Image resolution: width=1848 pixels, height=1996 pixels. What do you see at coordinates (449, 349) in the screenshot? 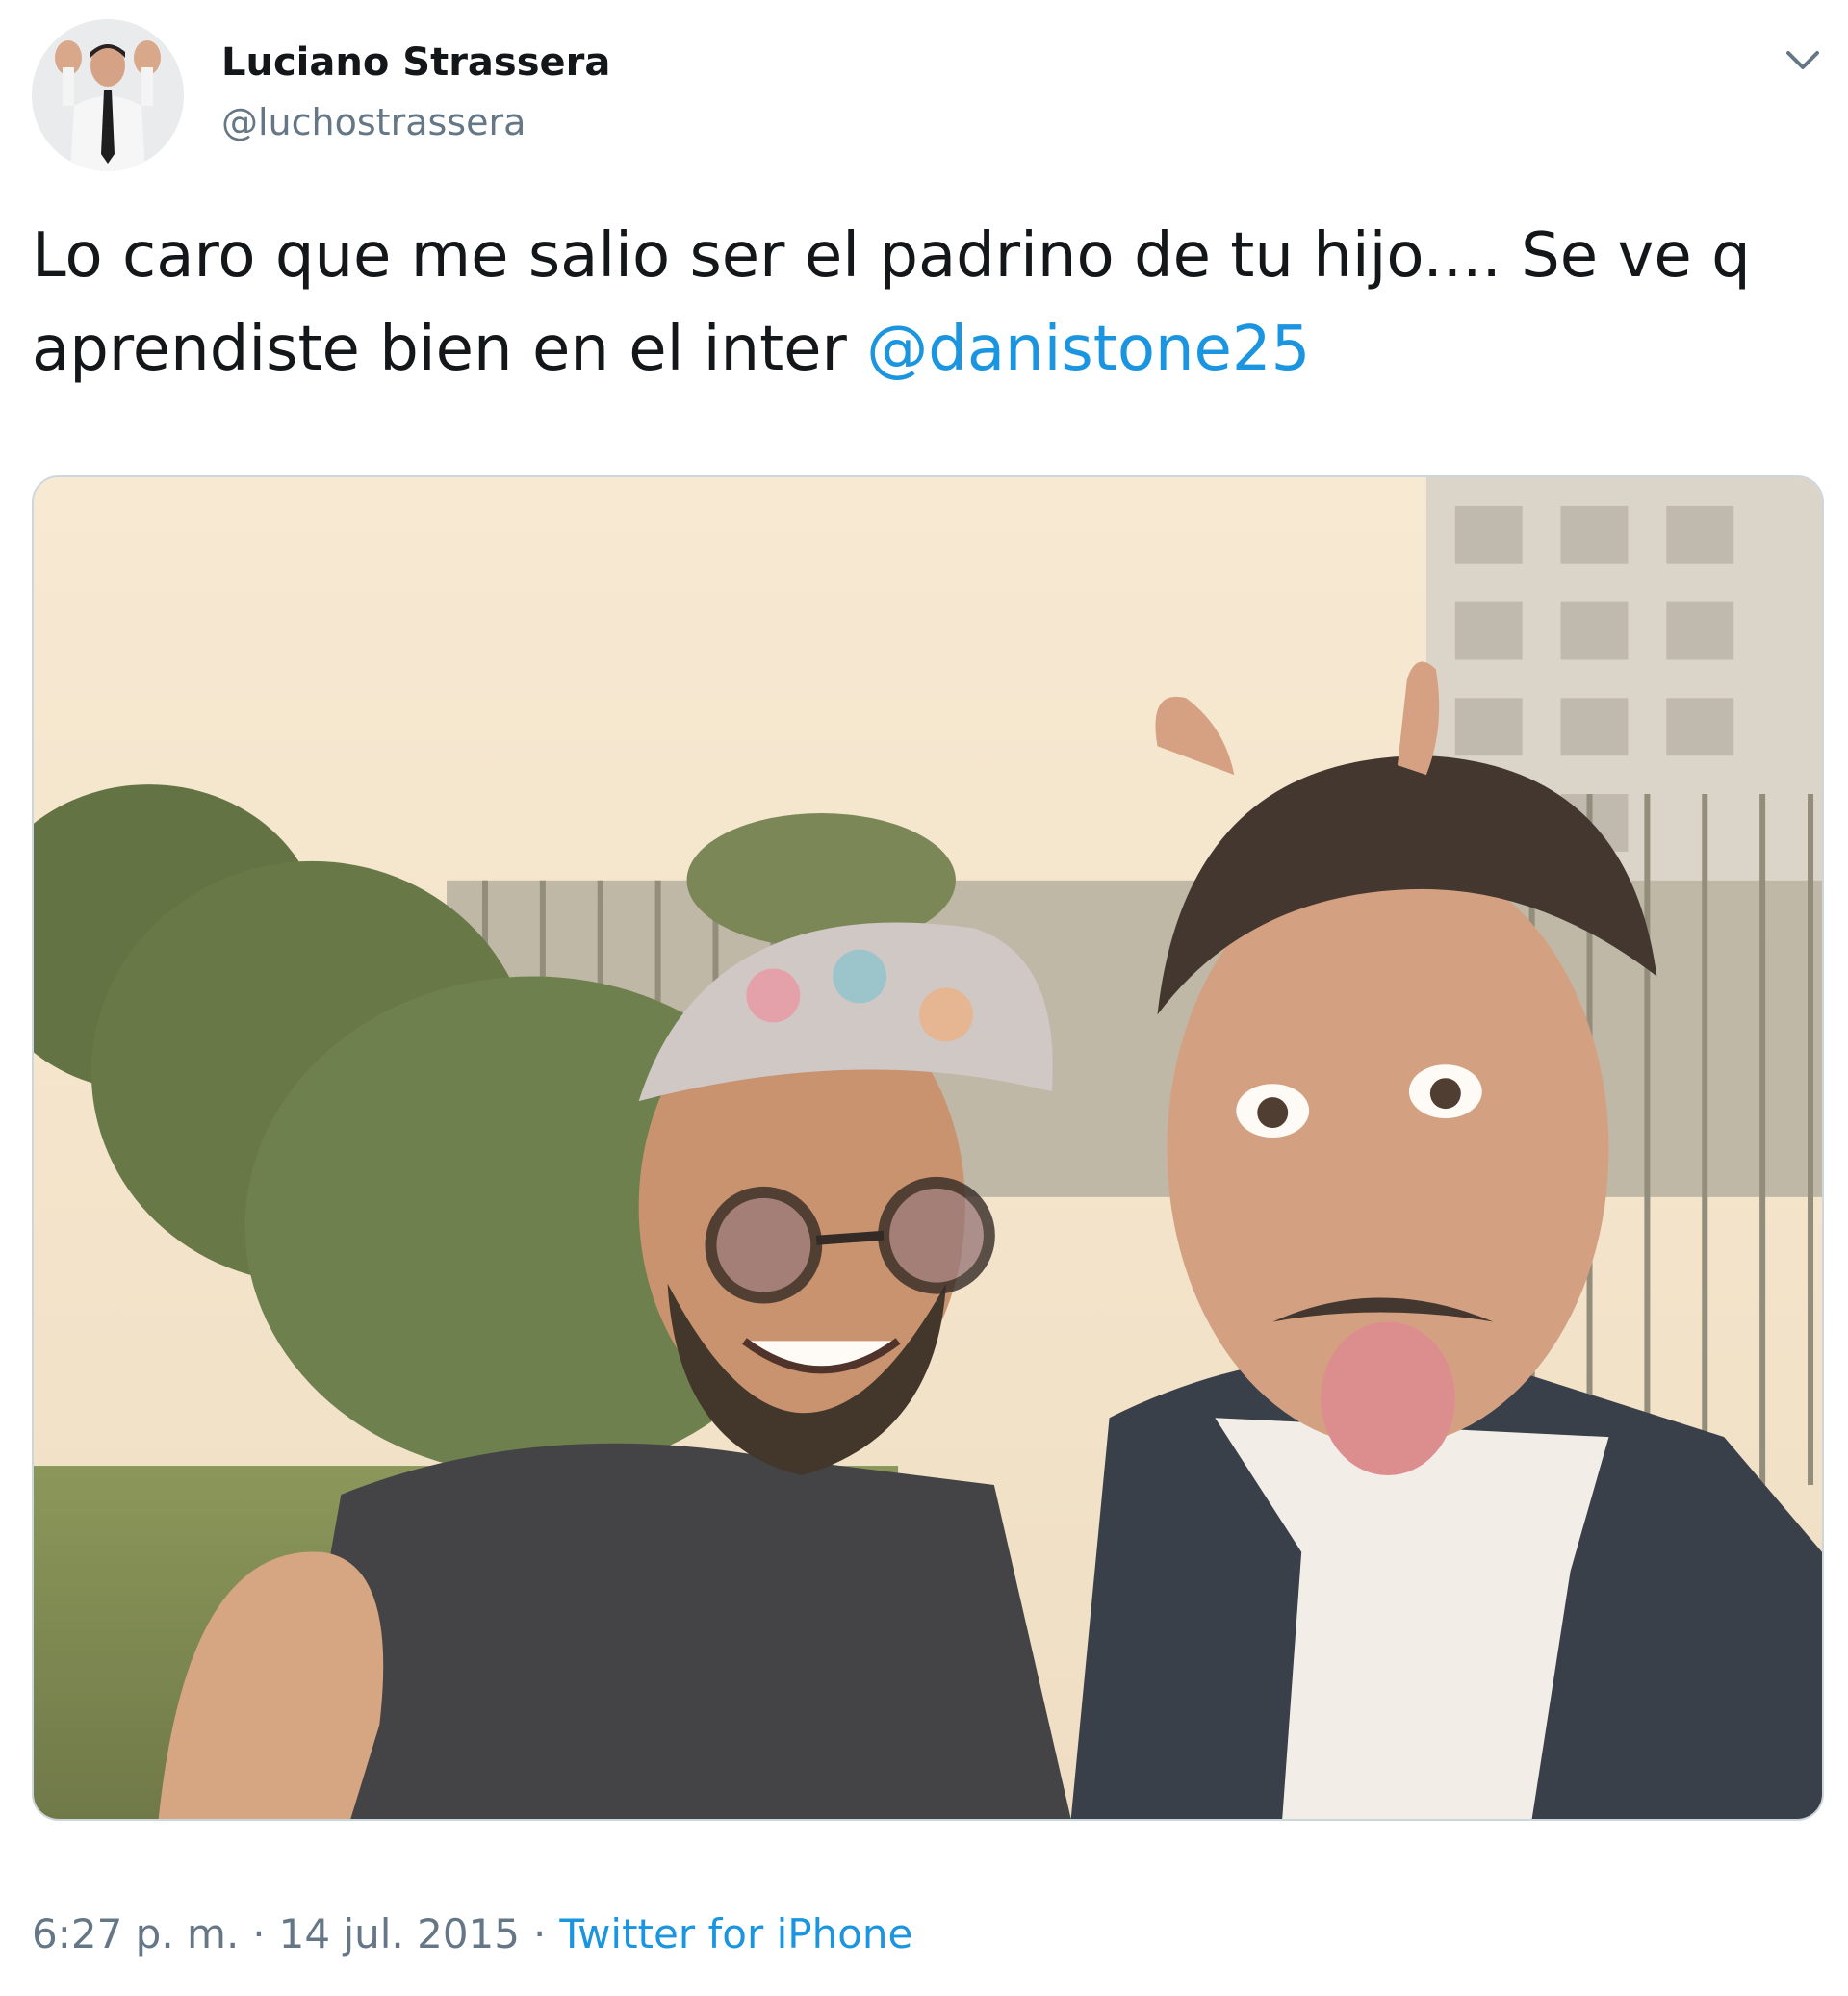
I see `tweet-text-line-2-prefix: aprendiste bien en el inter` at bounding box center [449, 349].